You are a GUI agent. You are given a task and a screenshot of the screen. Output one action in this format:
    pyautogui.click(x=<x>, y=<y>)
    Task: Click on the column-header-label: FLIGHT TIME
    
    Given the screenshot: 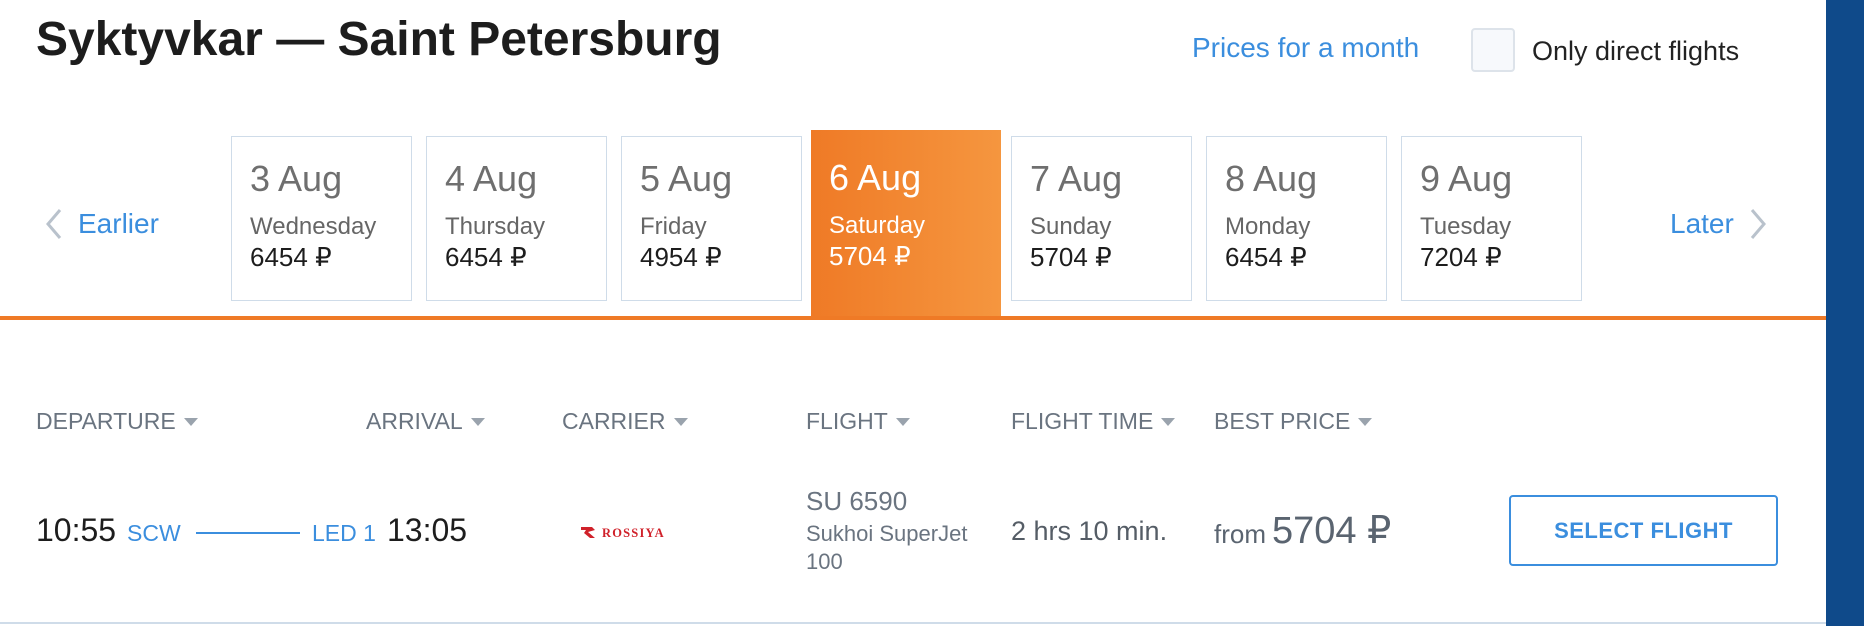 What is the action you would take?
    pyautogui.click(x=1082, y=421)
    